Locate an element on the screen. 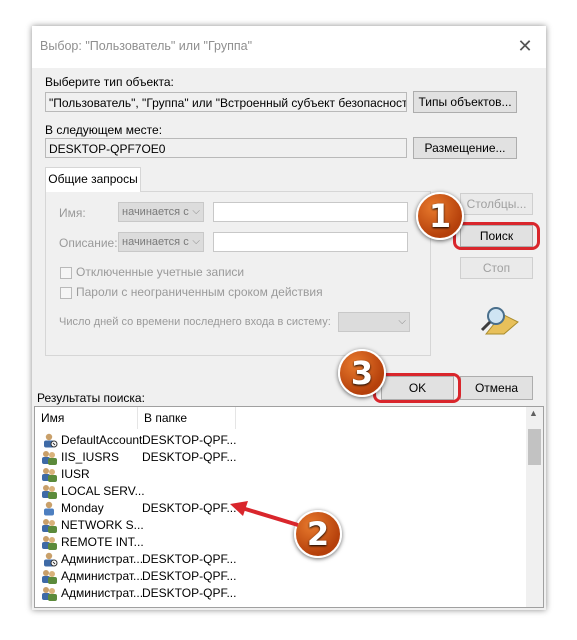 The height and width of the screenshot is (640, 577). step-2-arrow-icon is located at coordinates (264, 514).